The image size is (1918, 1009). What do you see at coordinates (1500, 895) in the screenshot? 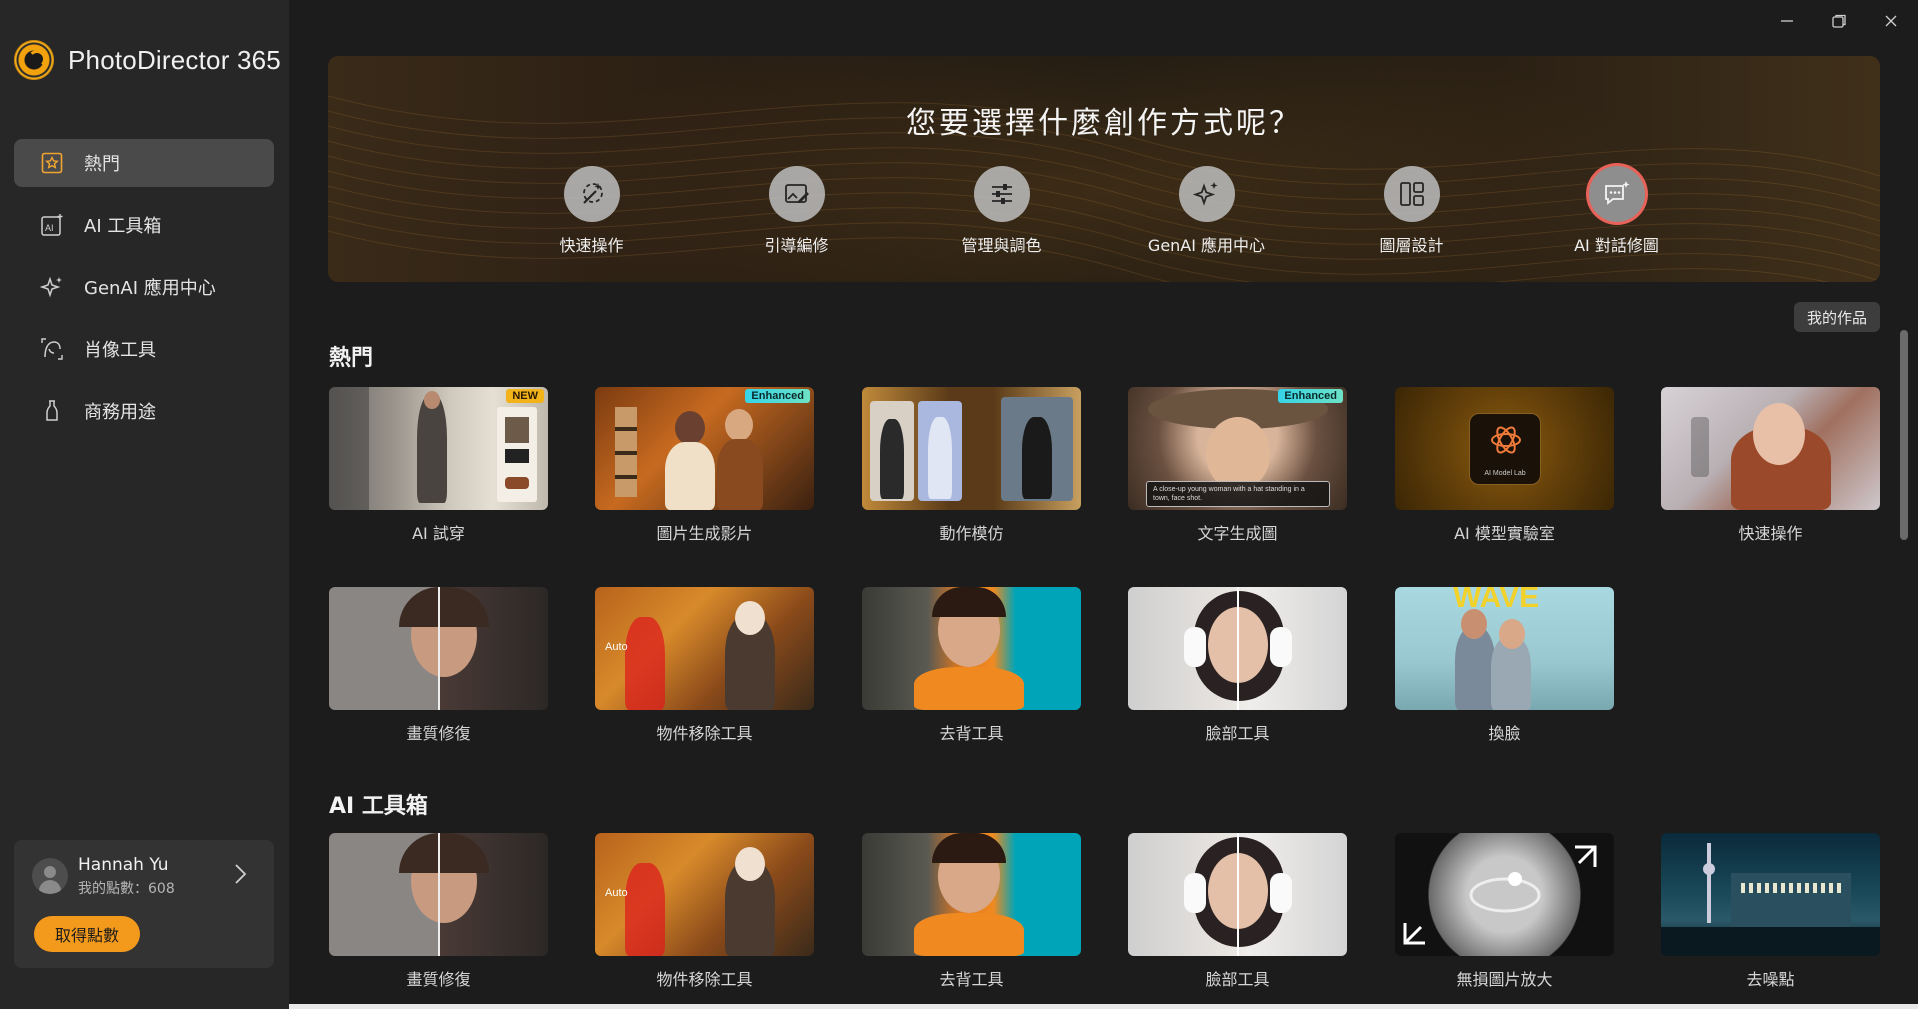
I see `expand-corners-icon` at bounding box center [1500, 895].